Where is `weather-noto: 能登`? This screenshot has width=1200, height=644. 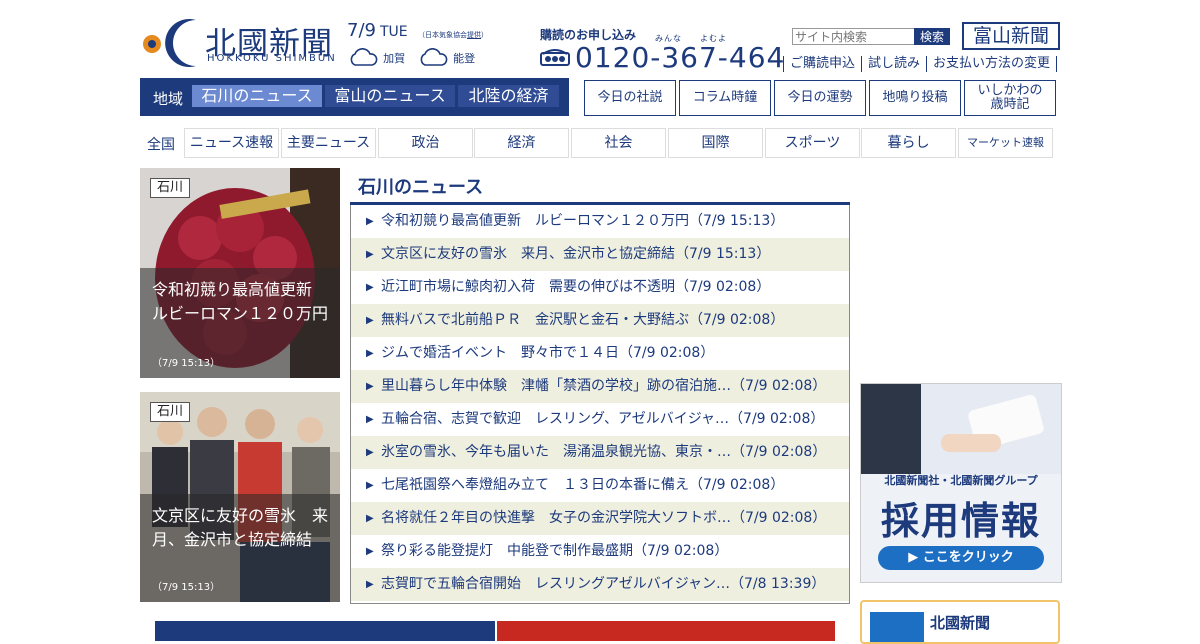 weather-noto: 能登 is located at coordinates (446, 57).